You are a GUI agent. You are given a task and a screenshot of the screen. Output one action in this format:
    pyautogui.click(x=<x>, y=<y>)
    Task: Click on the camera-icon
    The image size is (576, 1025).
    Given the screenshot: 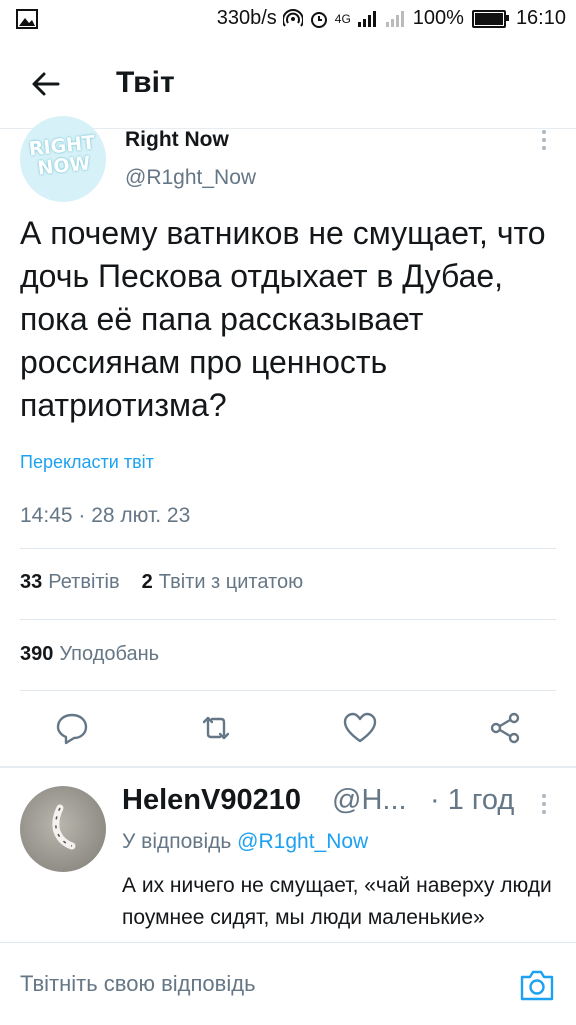 What is the action you would take?
    pyautogui.click(x=537, y=985)
    